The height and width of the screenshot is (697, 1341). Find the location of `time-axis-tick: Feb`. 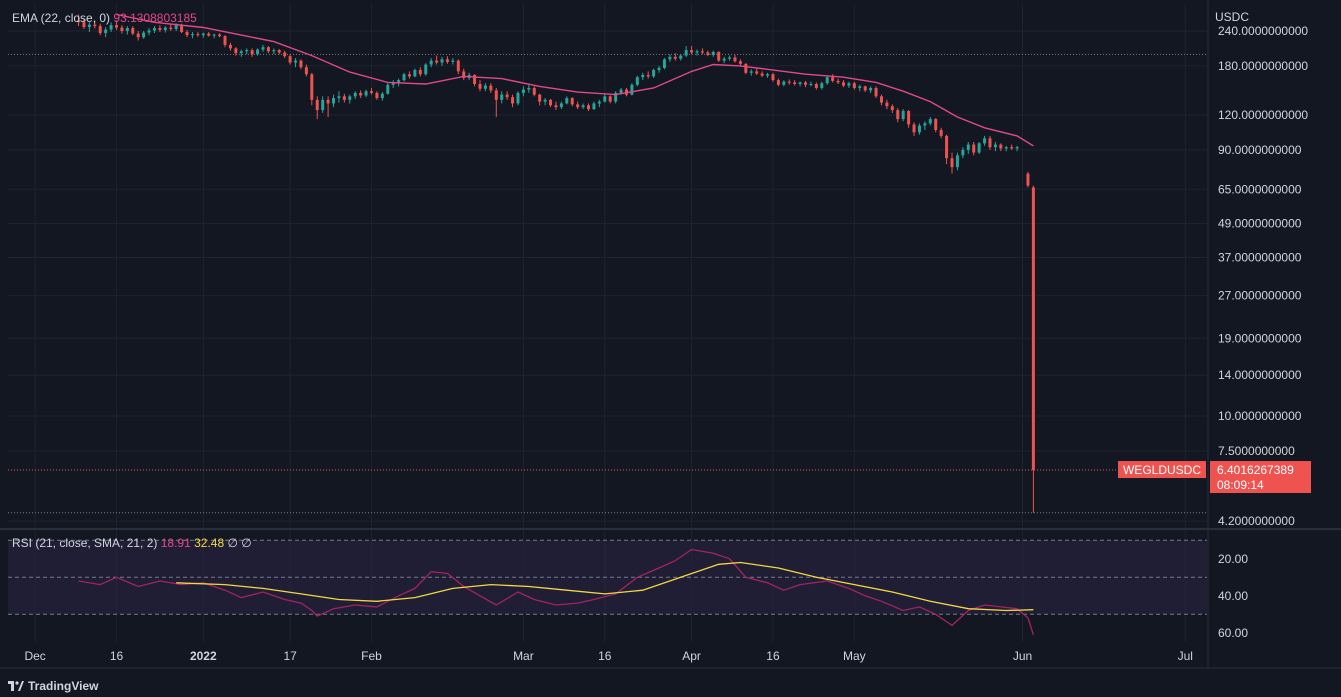

time-axis-tick: Feb is located at coordinates (371, 656).